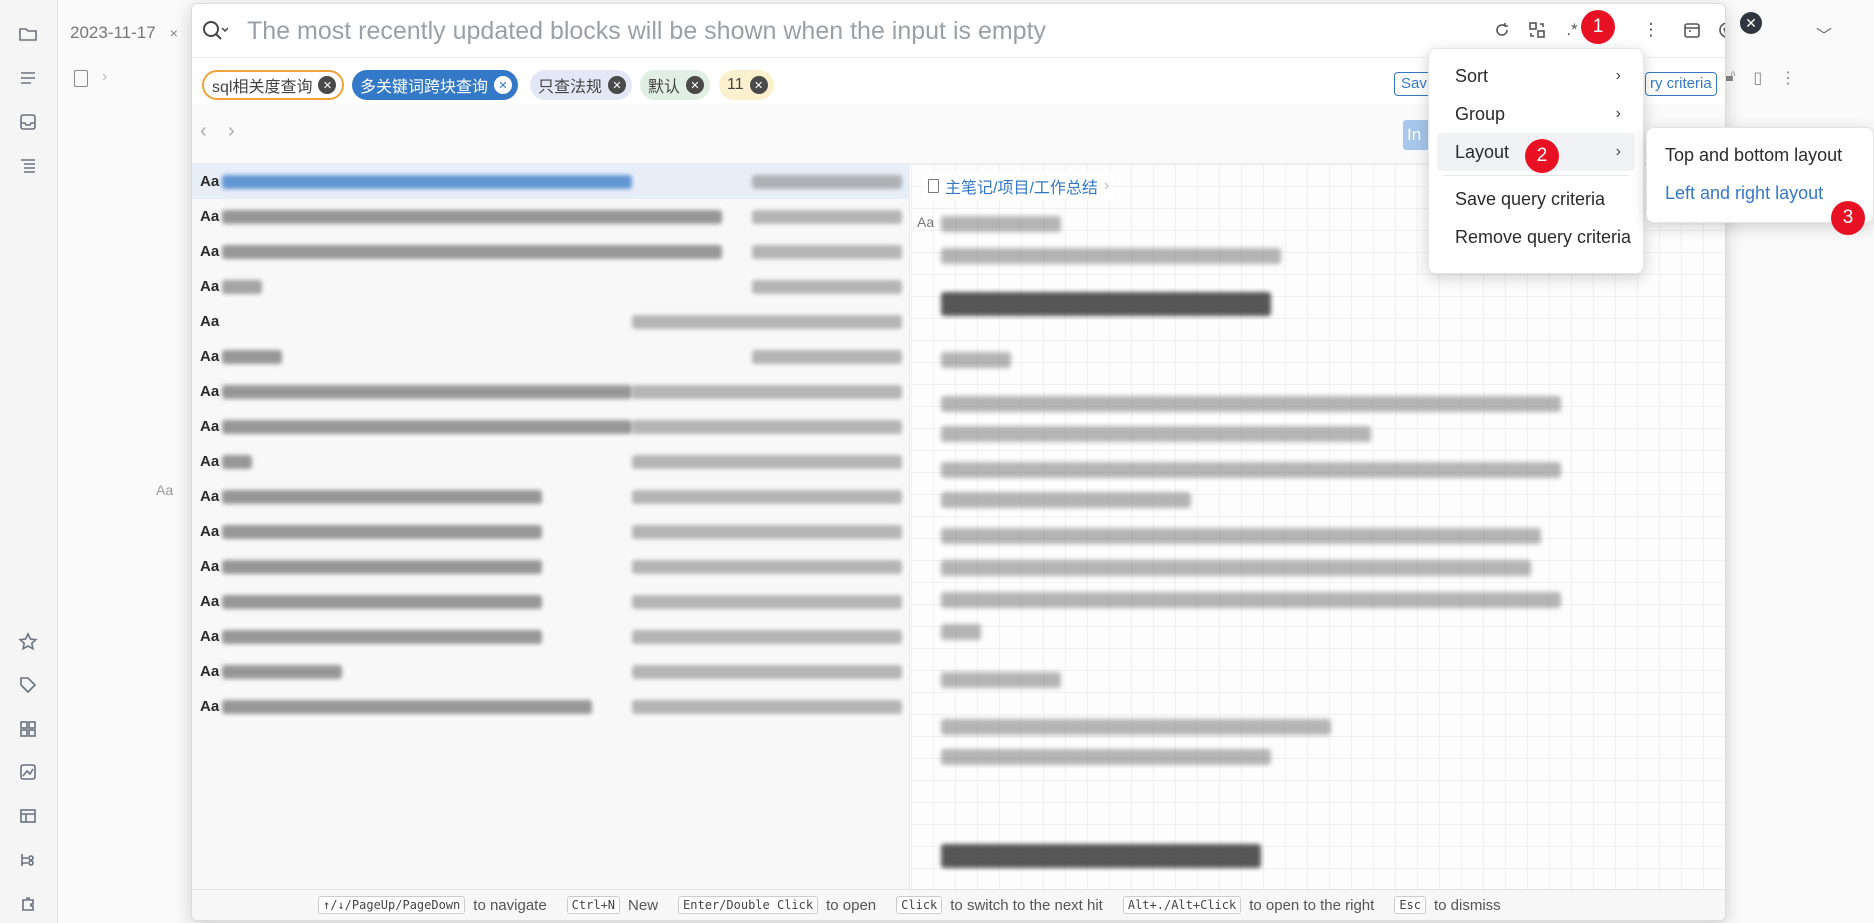  I want to click on search-icon, so click(215, 31).